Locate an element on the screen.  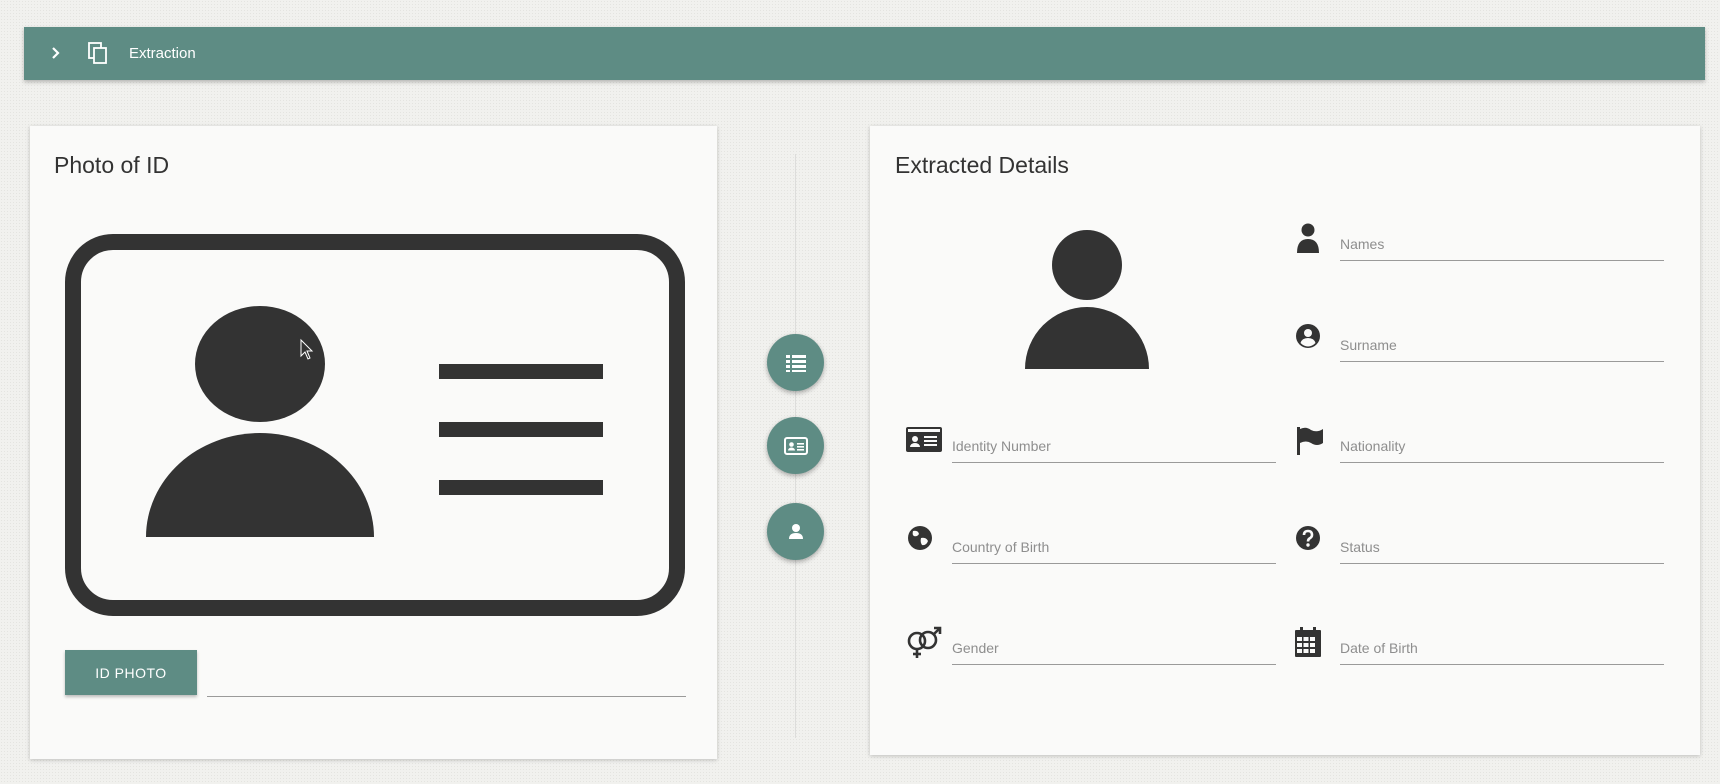
extracted-details-title: Extracted Details is located at coordinates (982, 165).